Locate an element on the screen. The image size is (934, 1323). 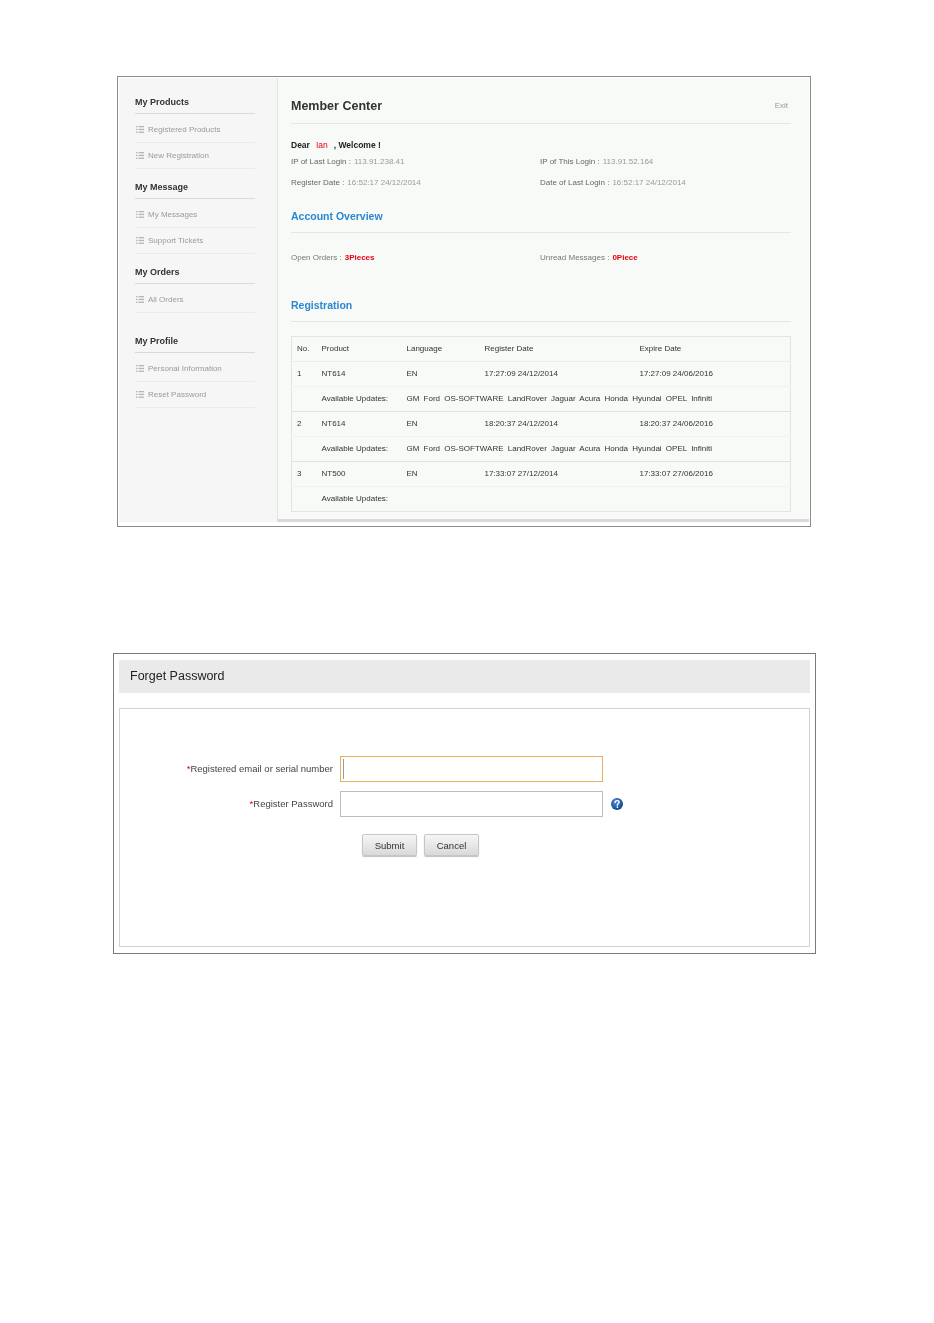
table-cell: 1 is located at coordinates (299, 373).